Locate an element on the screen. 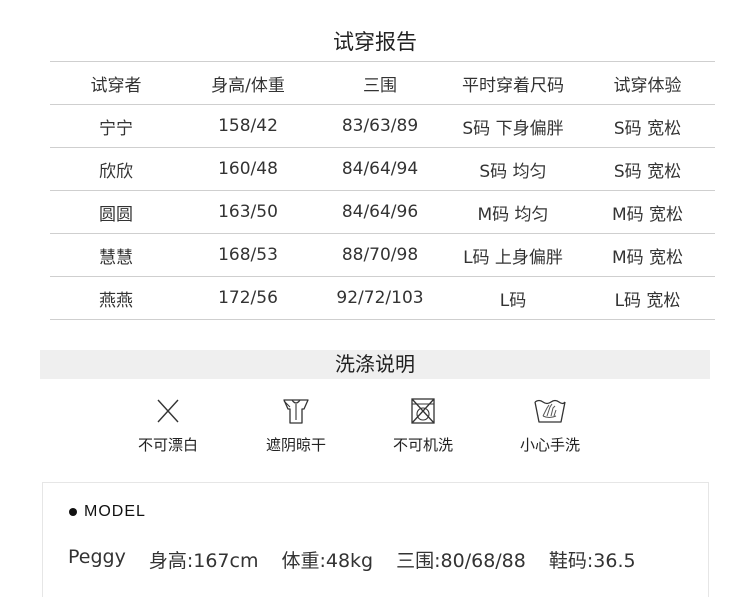 Image resolution: width=750 pixels, height=597 pixels. bullet-dot-icon is located at coordinates (73, 512).